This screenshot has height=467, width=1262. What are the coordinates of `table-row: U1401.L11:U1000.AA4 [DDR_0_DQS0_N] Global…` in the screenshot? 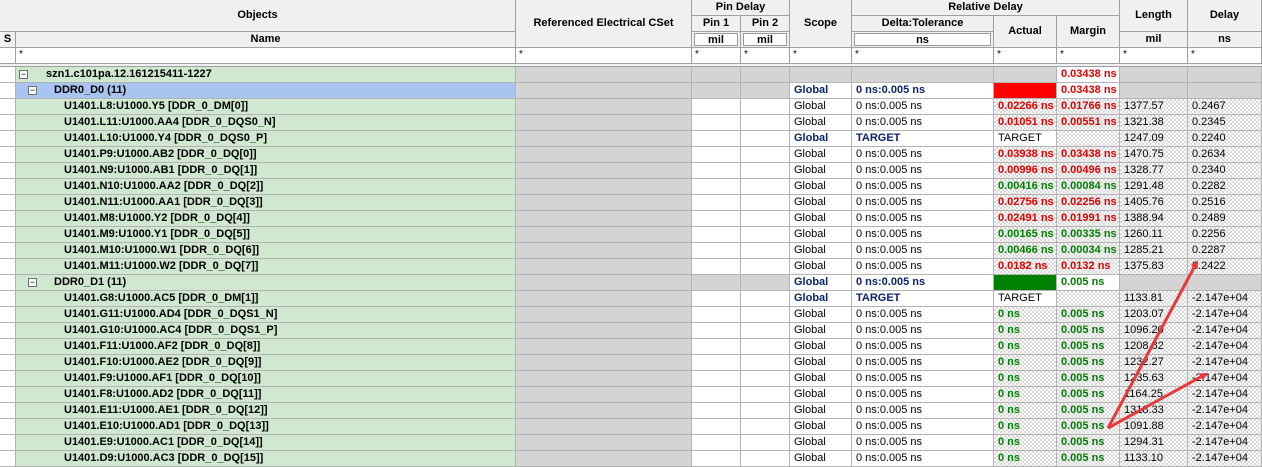 It's located at (631, 123).